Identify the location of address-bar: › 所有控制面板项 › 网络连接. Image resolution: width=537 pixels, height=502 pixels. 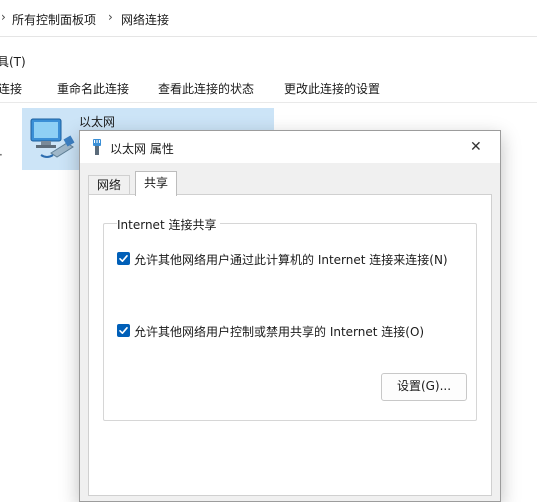
(268, 18).